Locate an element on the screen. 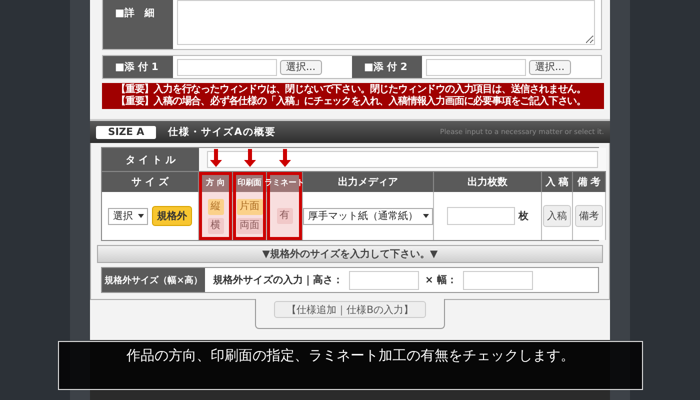 The height and width of the screenshot is (400, 700). title-field is located at coordinates (402, 159).